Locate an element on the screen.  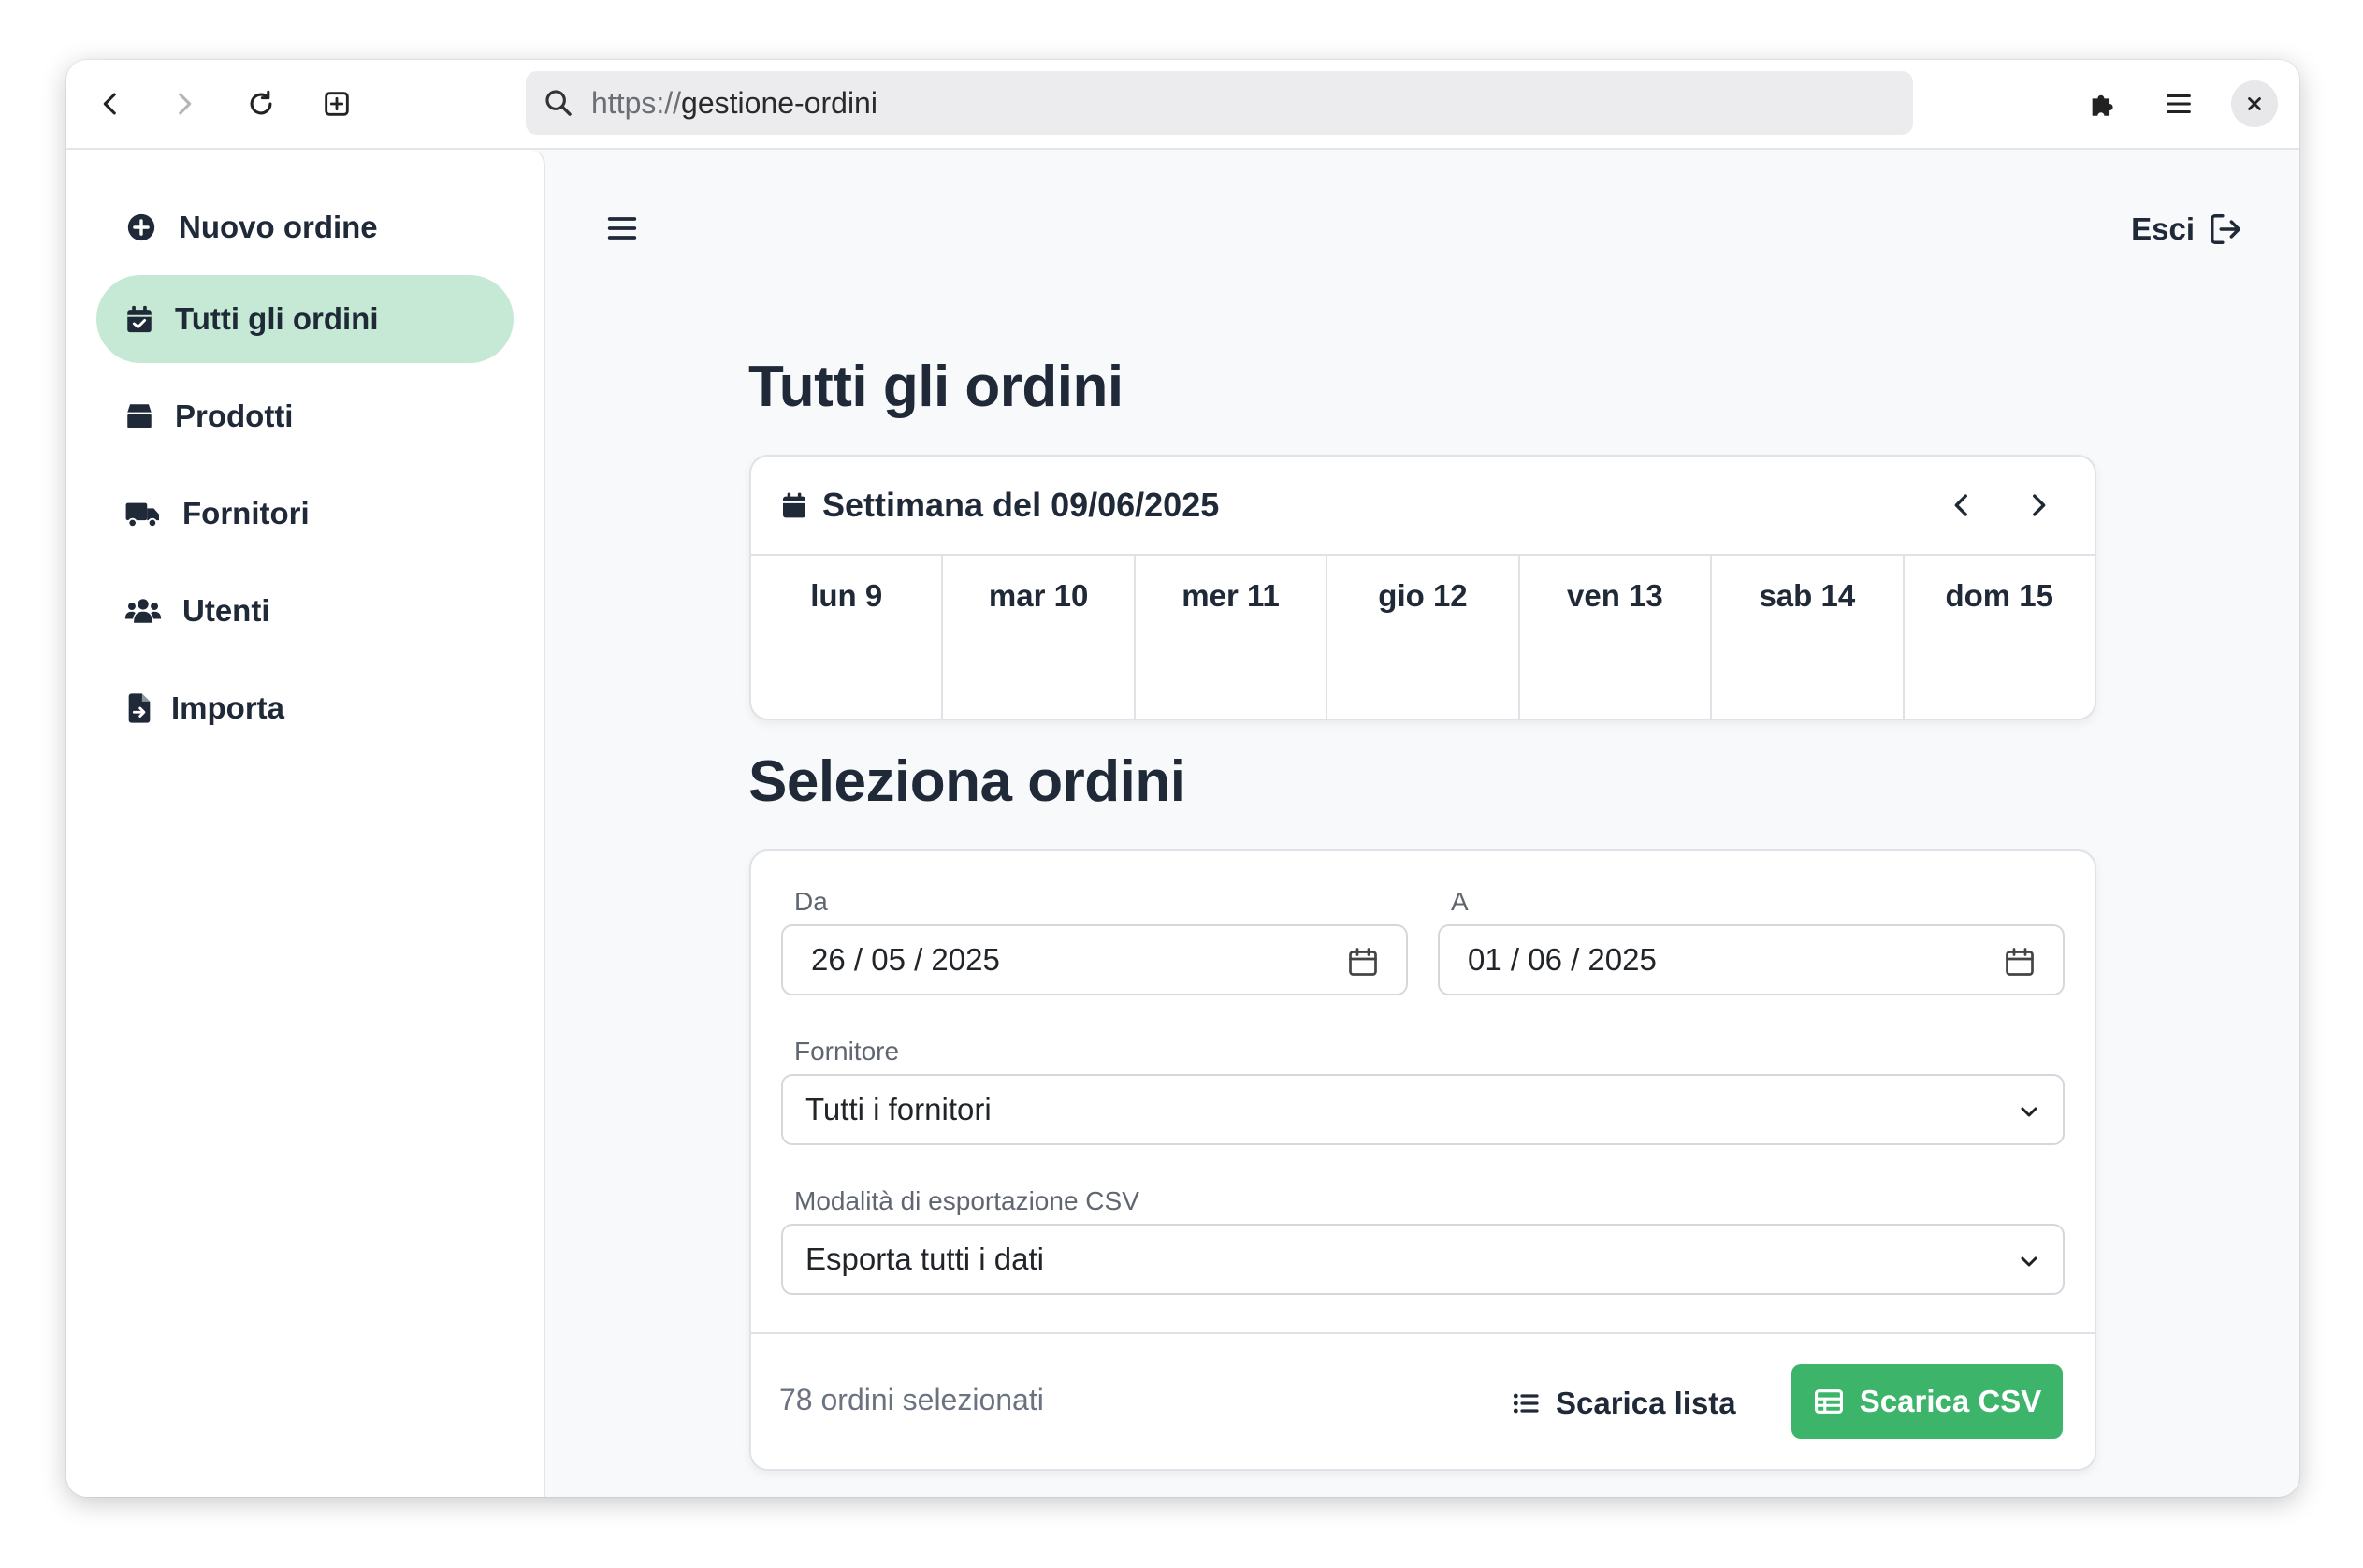
download-csv-button: Scarica CSV is located at coordinates (1927, 1401).